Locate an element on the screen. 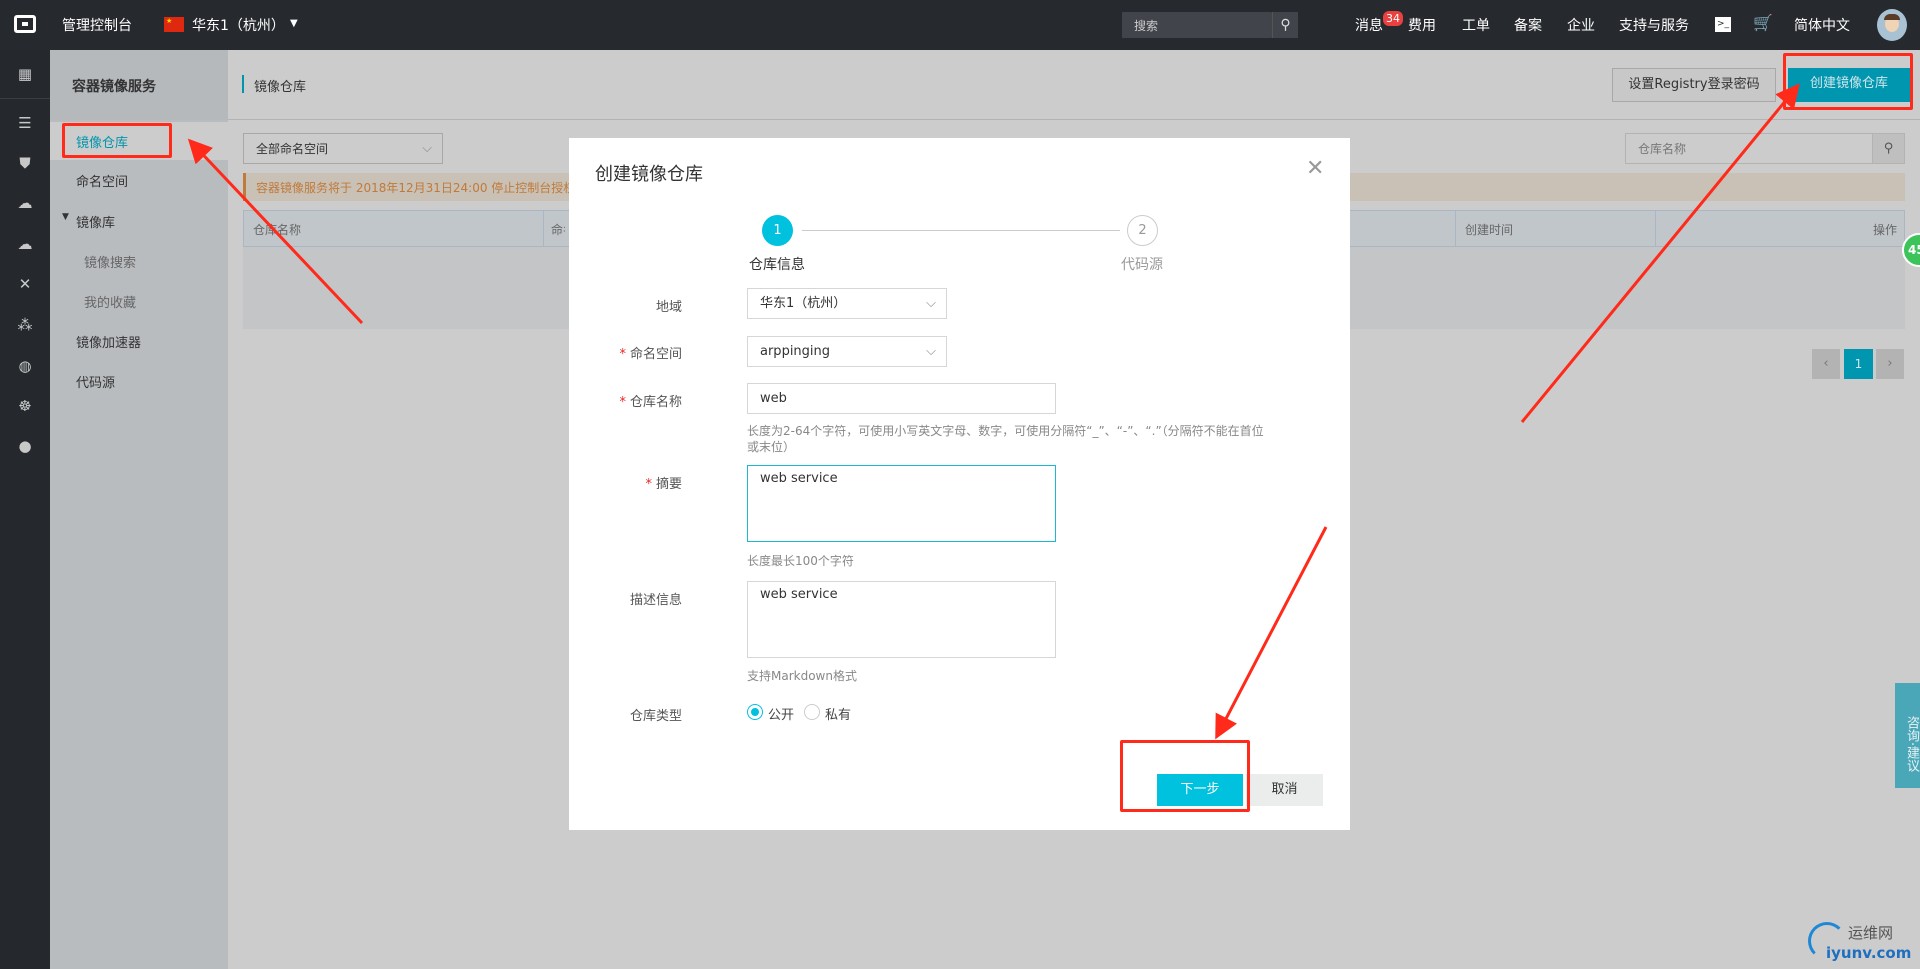 This screenshot has height=969, width=1920. watermark-logo: 运维网 iyunv.com is located at coordinates (1863, 942).